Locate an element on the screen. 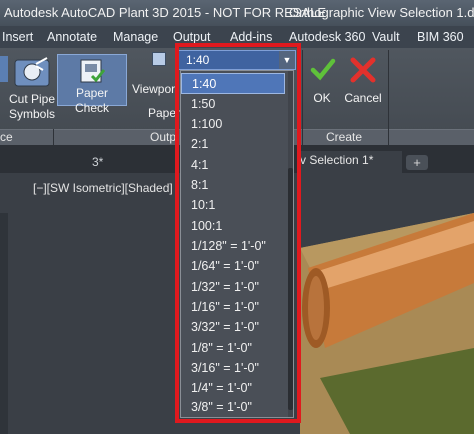 The height and width of the screenshot is (434, 474). ok-button: OK is located at coordinates (322, 81).